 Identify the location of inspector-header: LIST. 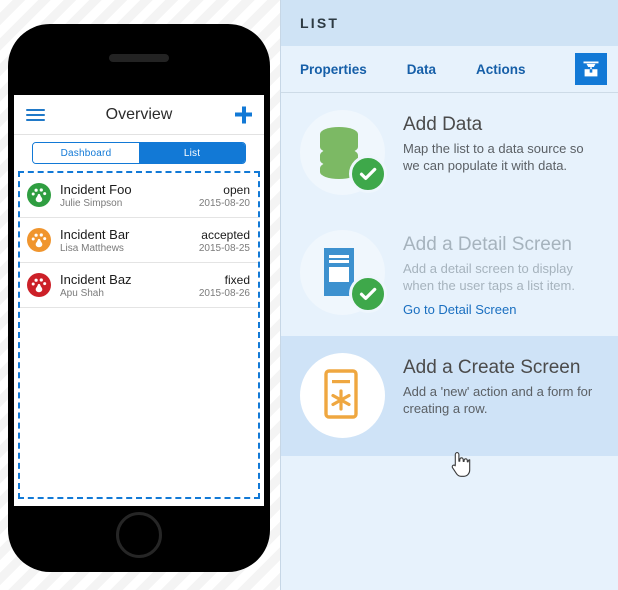
(449, 23).